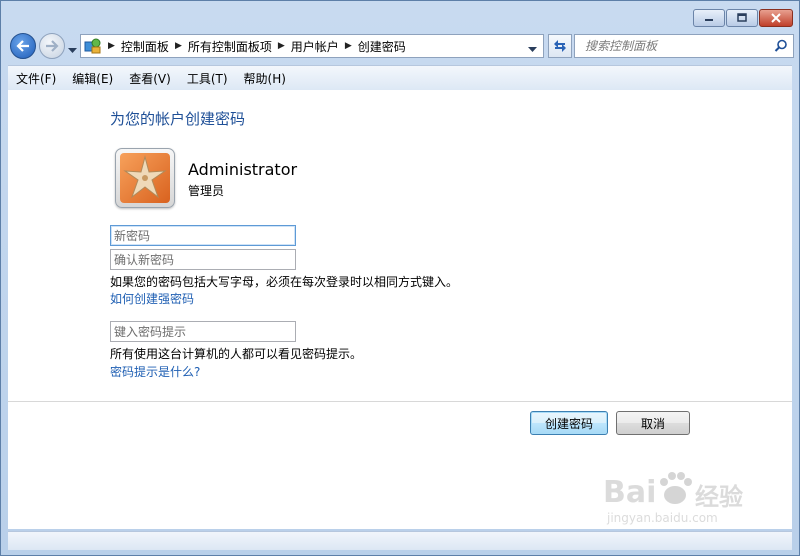  I want to click on address-bar: ▶ 控制面板 ▶ 所有控制面板项 ▶ 用户帐户 ▶ 创建密码, so click(312, 46).